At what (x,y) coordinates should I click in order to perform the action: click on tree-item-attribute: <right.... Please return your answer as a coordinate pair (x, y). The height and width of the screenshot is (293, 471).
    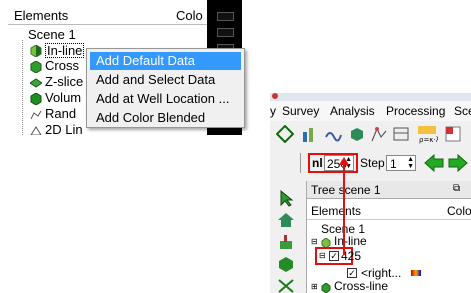
    Looking at the image, I should click on (381, 273).